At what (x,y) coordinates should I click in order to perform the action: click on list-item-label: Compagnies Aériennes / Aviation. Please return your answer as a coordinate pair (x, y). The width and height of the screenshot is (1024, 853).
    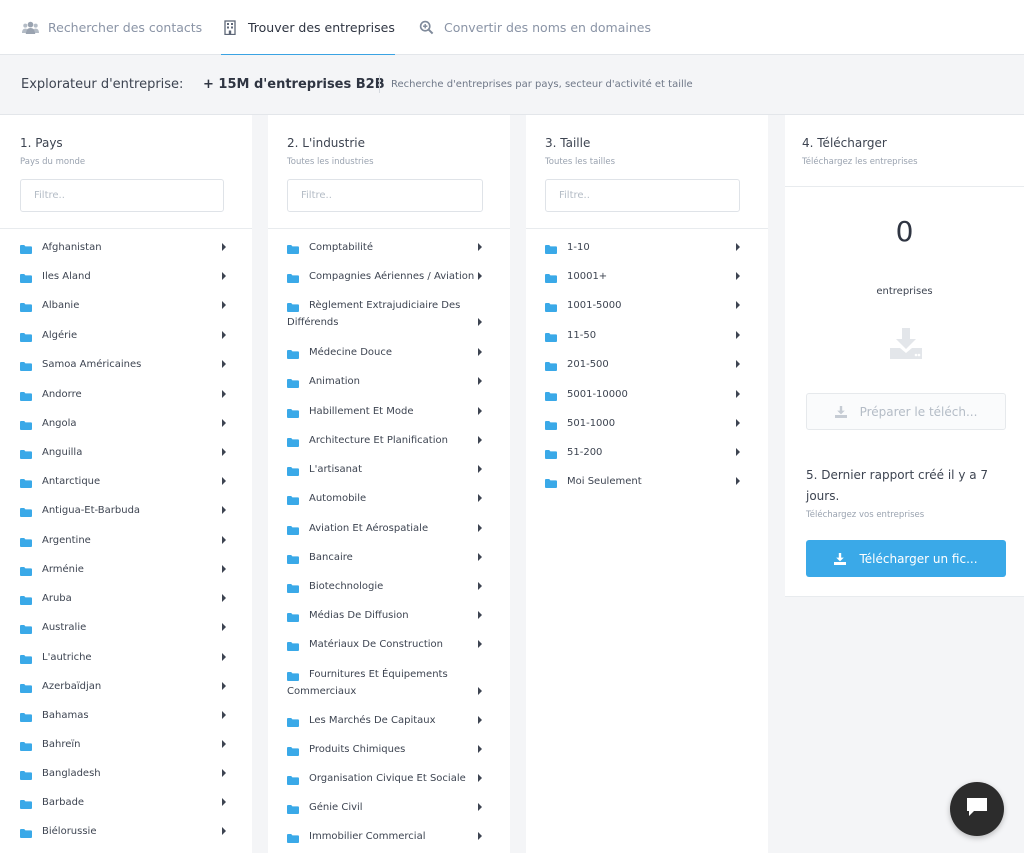
    Looking at the image, I should click on (392, 276).